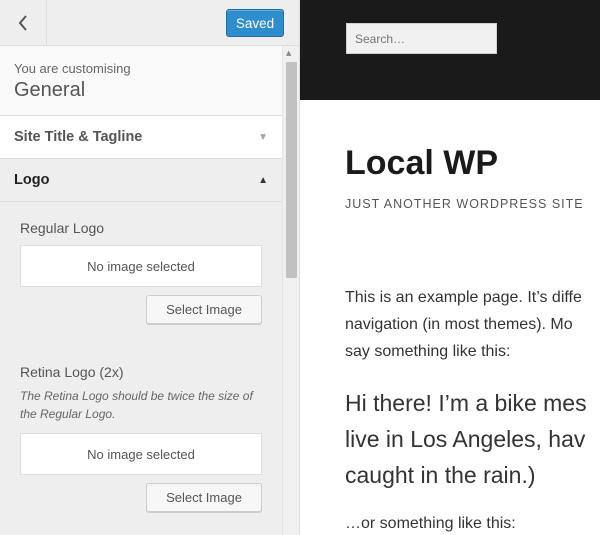 The width and height of the screenshot is (600, 535). What do you see at coordinates (141, 180) in the screenshot?
I see `section-logo: Logo ▲` at bounding box center [141, 180].